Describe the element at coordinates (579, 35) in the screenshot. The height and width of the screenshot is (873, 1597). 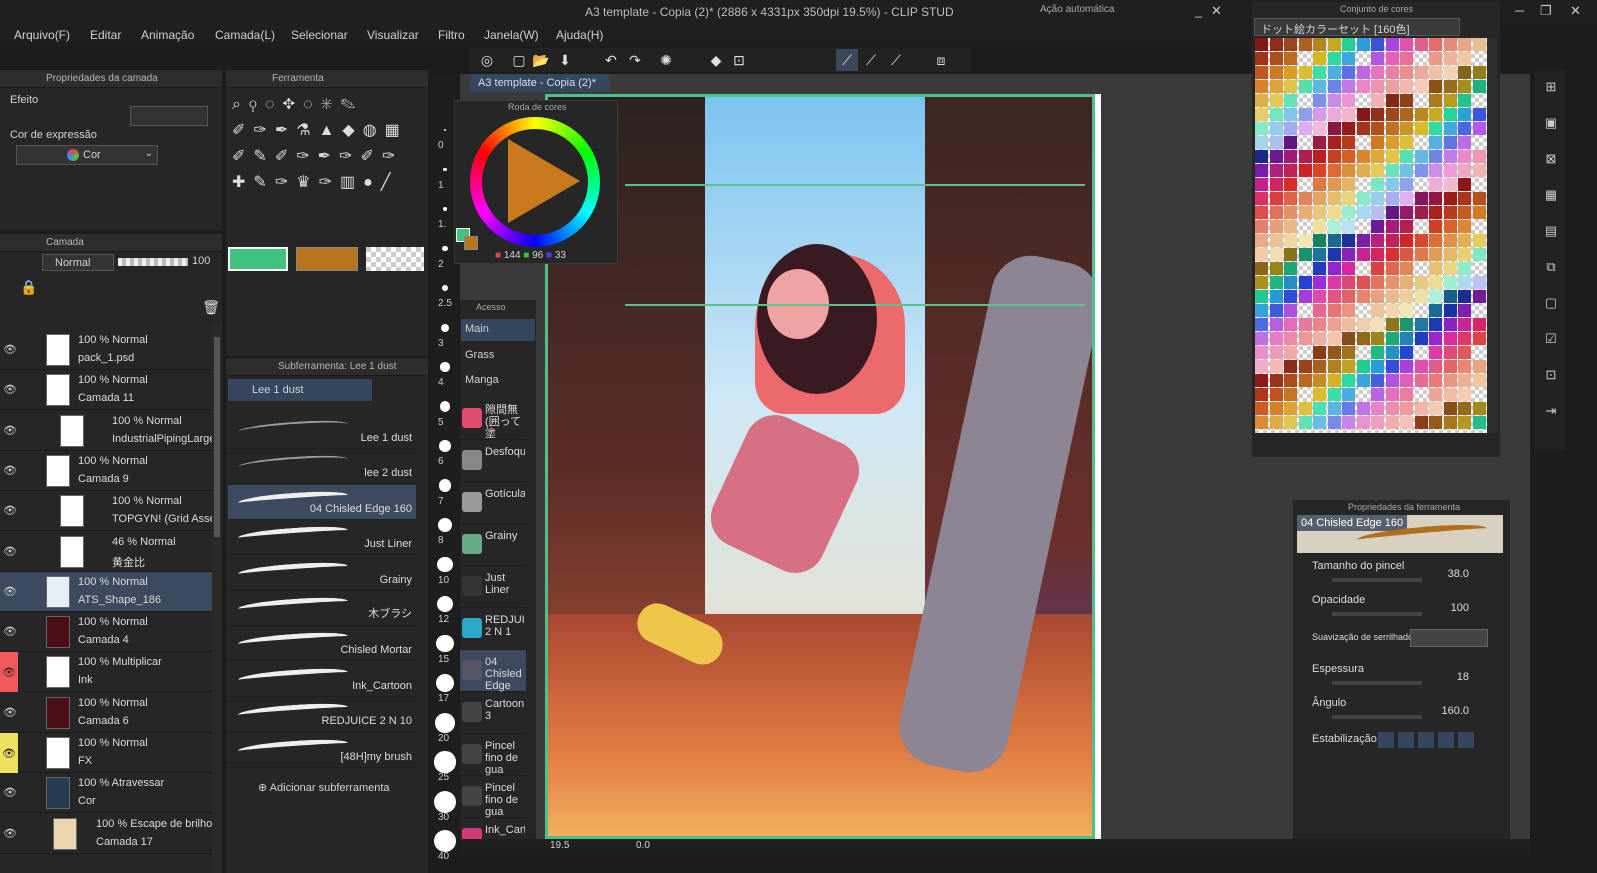
I see `menu-help: Ajuda(H)` at that location.